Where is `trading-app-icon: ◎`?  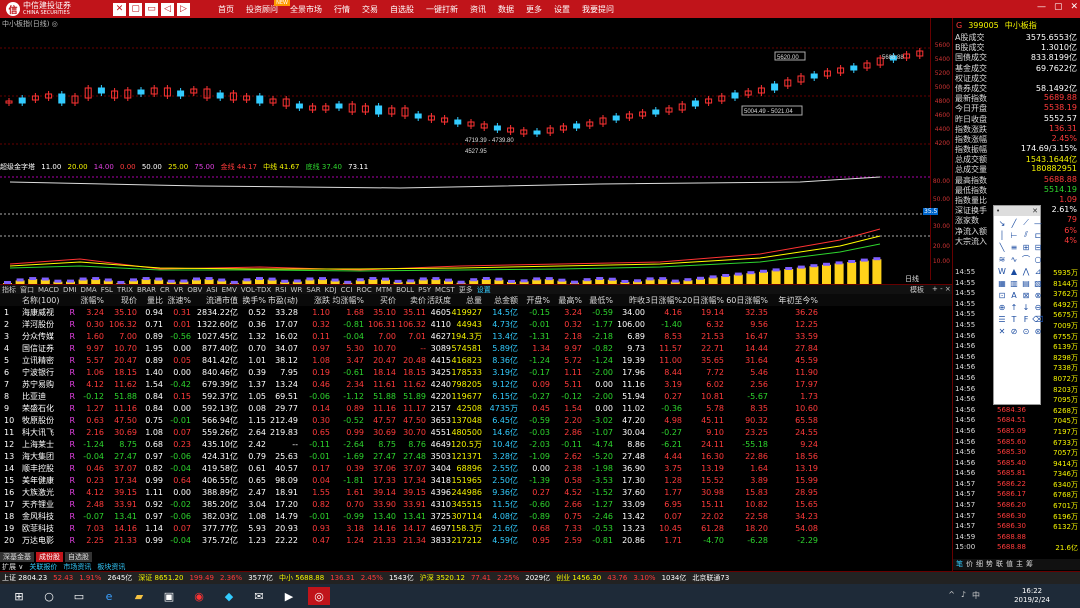
trading-app-icon: ◎ is located at coordinates (319, 596).